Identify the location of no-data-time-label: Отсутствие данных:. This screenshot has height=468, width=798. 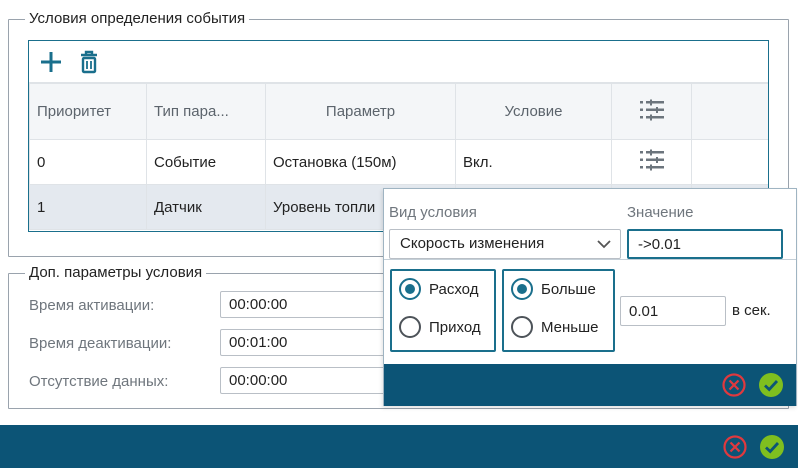
(99, 381).